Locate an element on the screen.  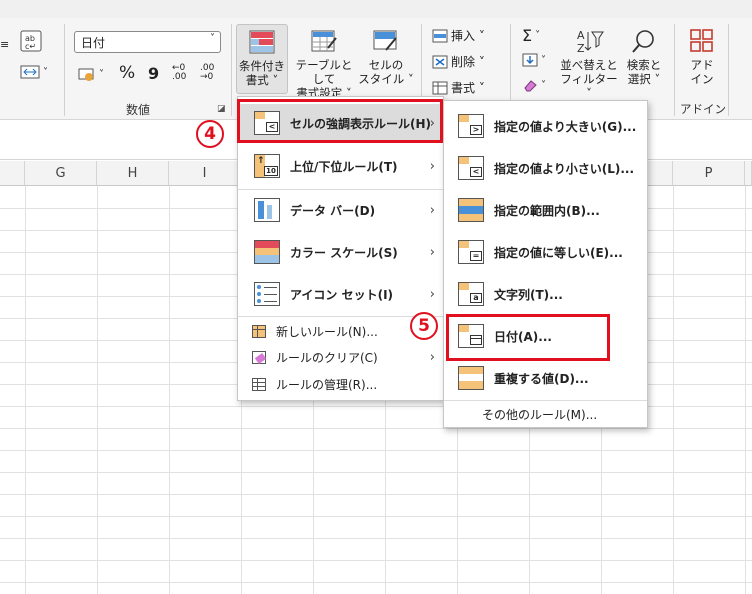
manage-rules-icon is located at coordinates (259, 384).